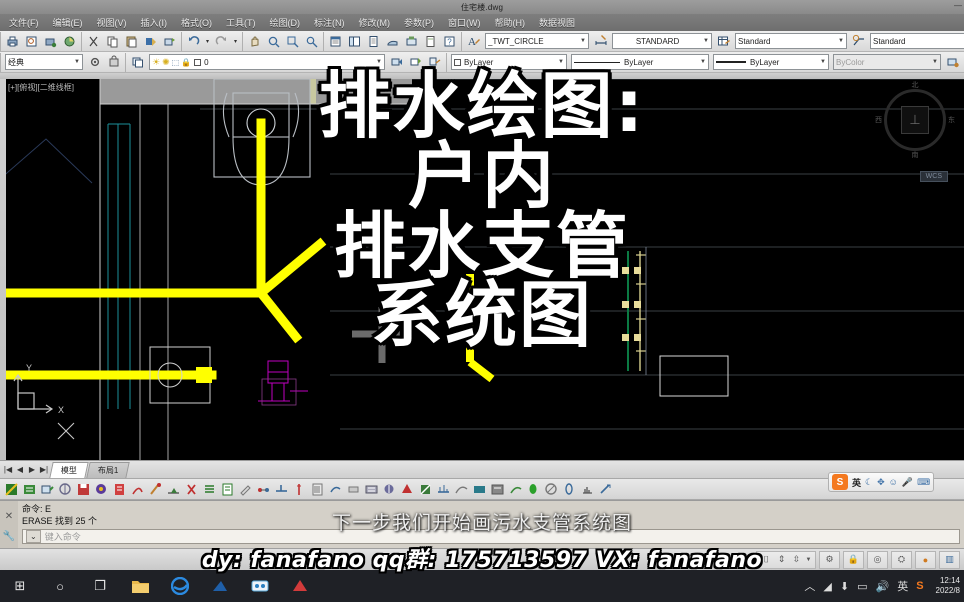  I want to click on properties-palette-icon, so click(335, 41).